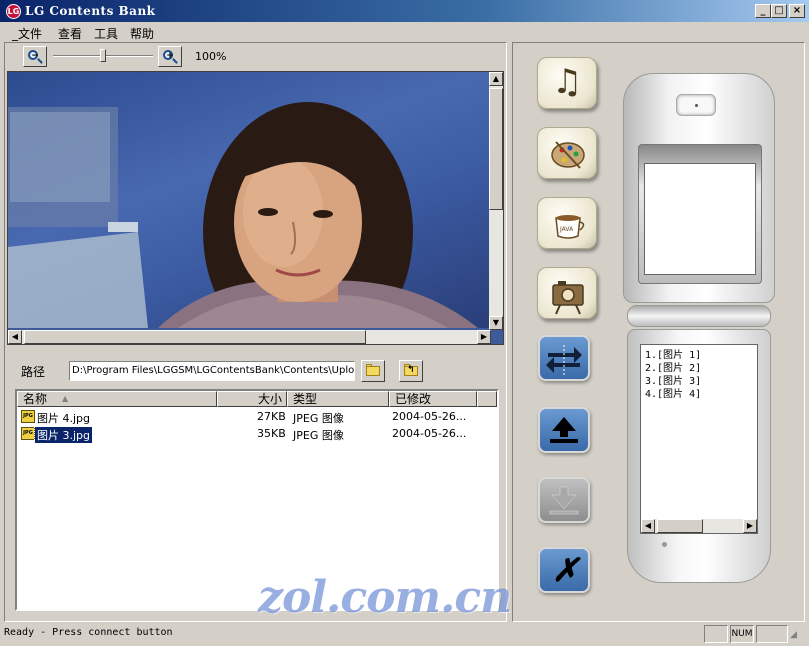  I want to click on phone-hinge, so click(699, 316).